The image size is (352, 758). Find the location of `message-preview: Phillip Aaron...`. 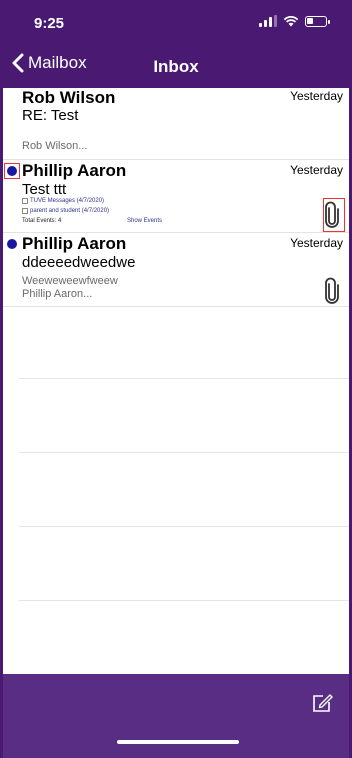

message-preview: Phillip Aaron... is located at coordinates (57, 294).